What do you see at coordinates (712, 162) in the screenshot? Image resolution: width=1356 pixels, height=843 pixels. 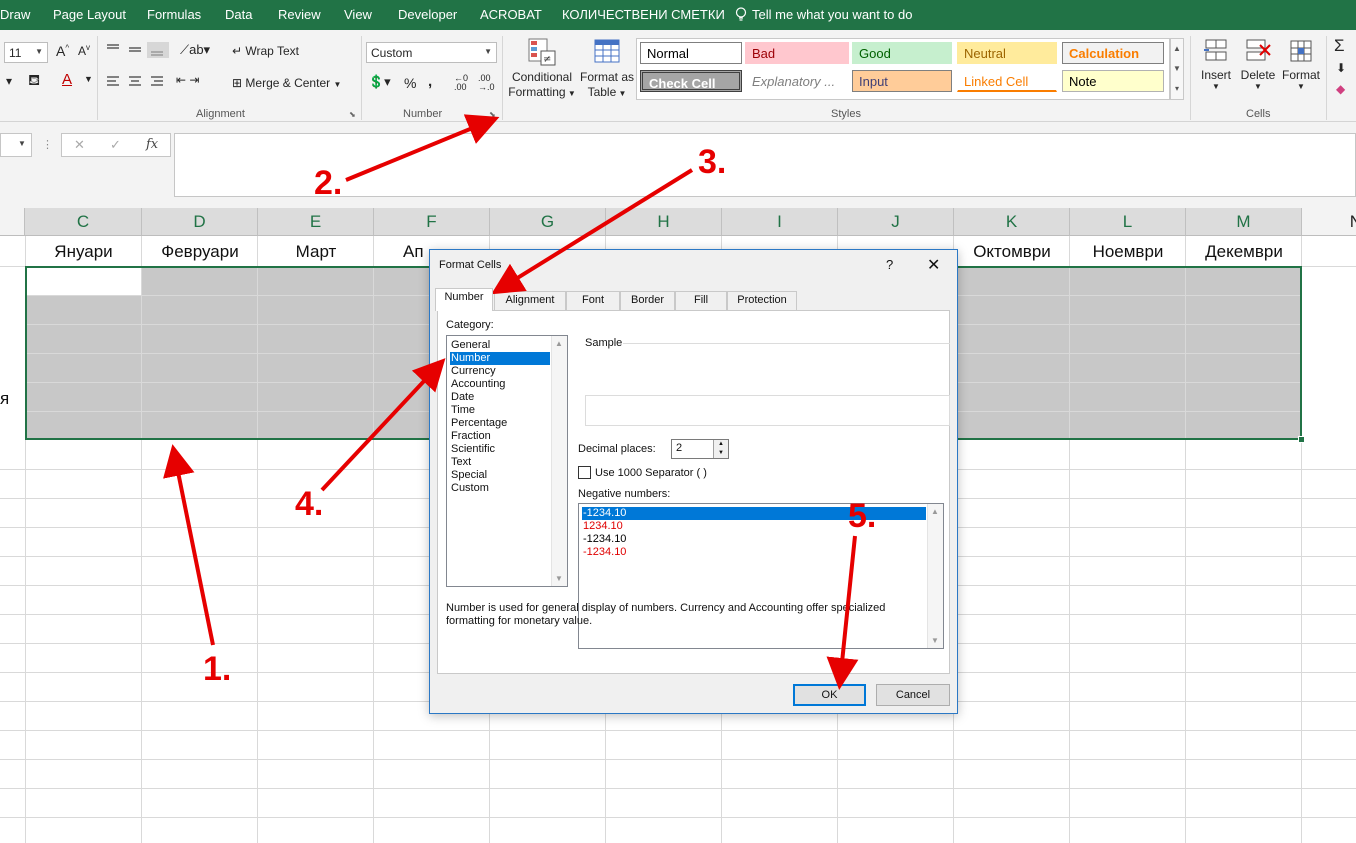 I see `annotation-label-3: 3.` at bounding box center [712, 162].